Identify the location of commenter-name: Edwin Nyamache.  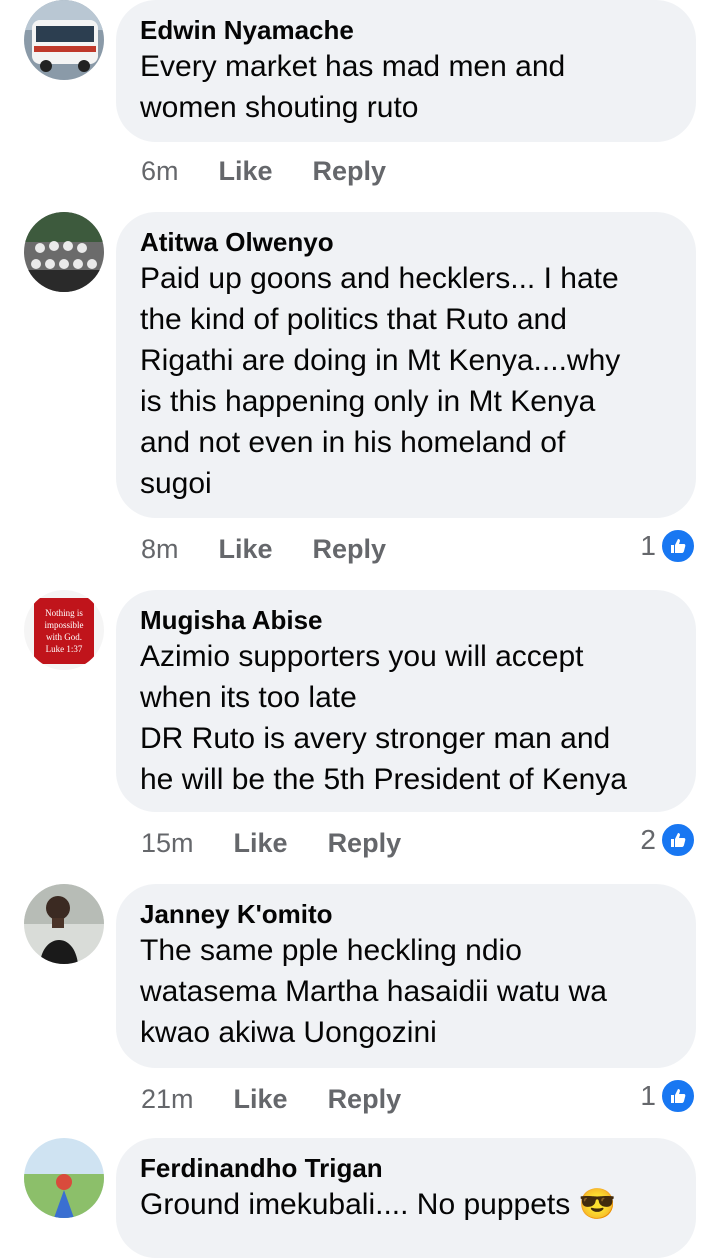
(406, 30).